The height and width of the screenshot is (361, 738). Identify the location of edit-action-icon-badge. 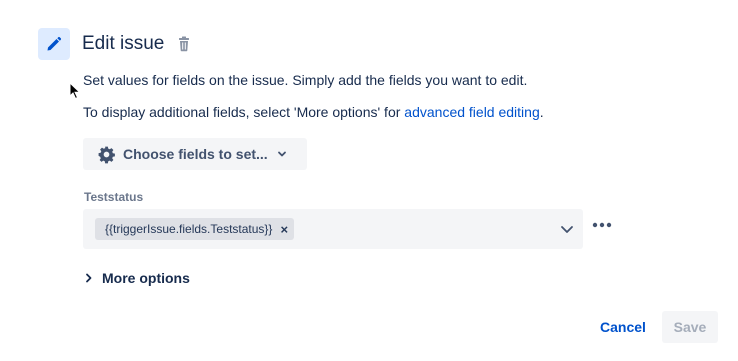
(54, 44).